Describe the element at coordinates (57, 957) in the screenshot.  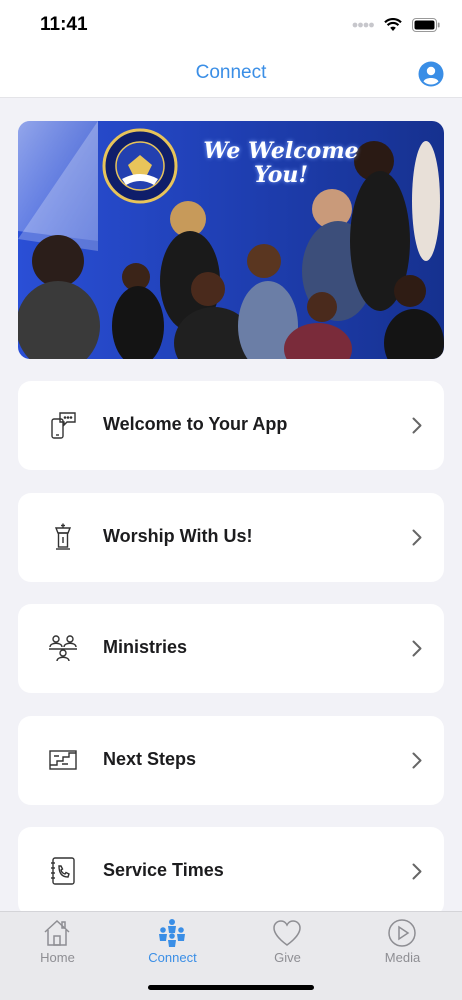
I see `tab-label: Home` at that location.